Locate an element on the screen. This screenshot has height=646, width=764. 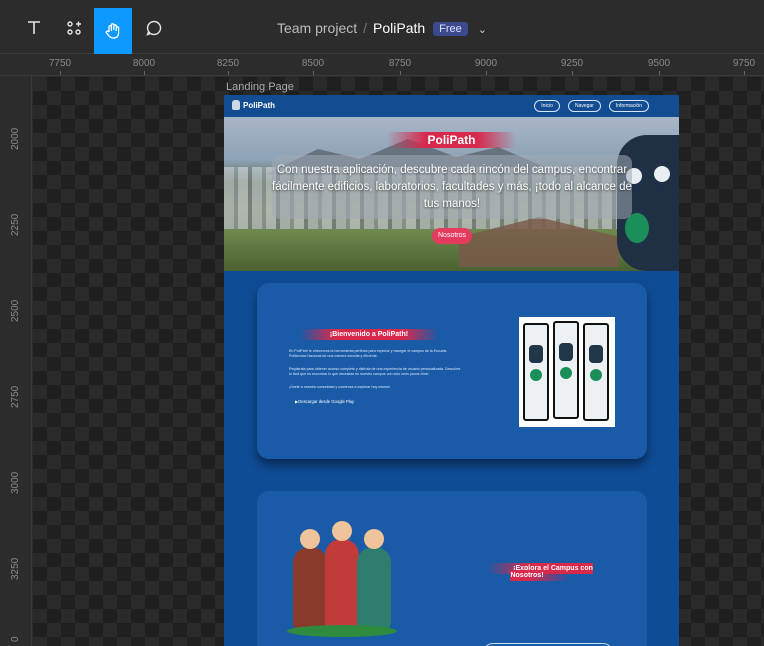
welcome-title: ¡Bienvenido a PoliPath! is located at coordinates (369, 334).